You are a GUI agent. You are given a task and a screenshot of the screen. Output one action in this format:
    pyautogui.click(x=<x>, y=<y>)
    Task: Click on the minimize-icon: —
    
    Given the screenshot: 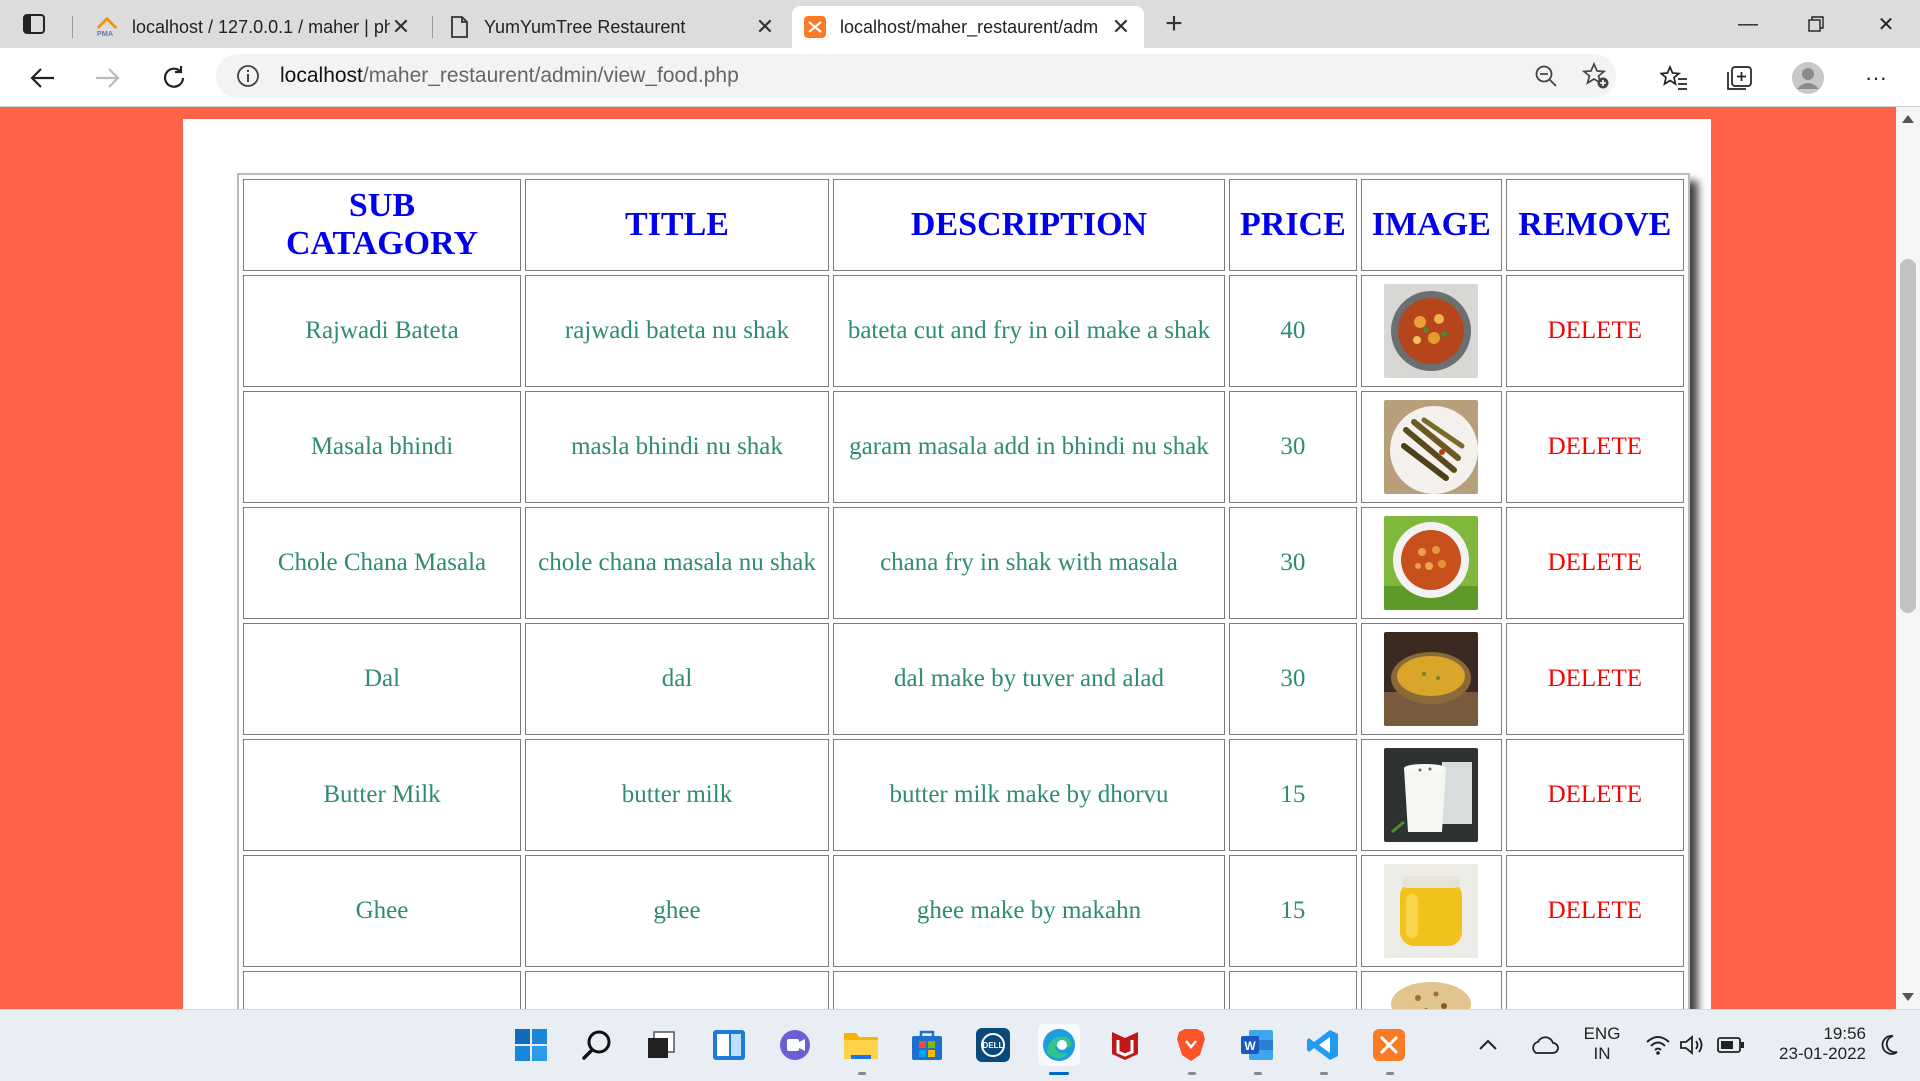 What is the action you would take?
    pyautogui.click(x=1748, y=24)
    